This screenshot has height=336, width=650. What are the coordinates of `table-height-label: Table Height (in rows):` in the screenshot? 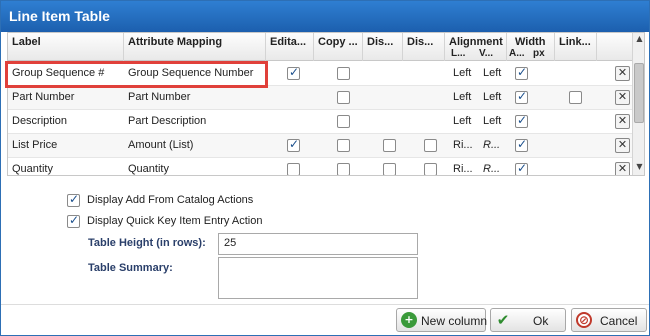 It's located at (147, 243).